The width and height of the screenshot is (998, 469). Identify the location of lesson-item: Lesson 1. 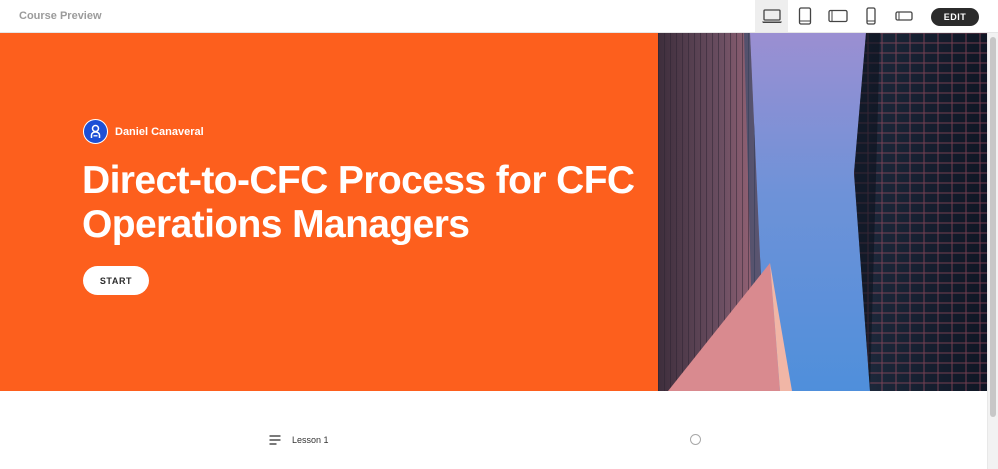
(489, 441).